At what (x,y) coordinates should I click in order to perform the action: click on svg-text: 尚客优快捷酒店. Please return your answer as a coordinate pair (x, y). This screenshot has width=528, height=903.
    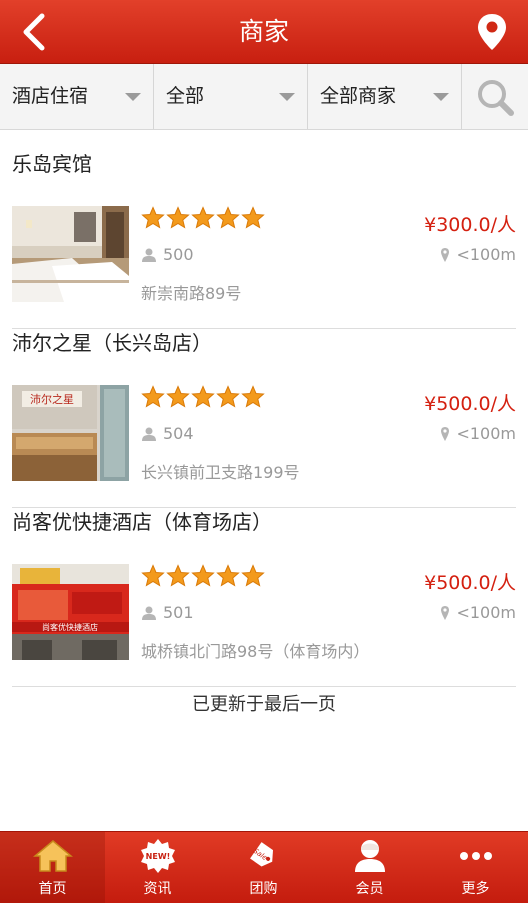
    Looking at the image, I should click on (70, 627).